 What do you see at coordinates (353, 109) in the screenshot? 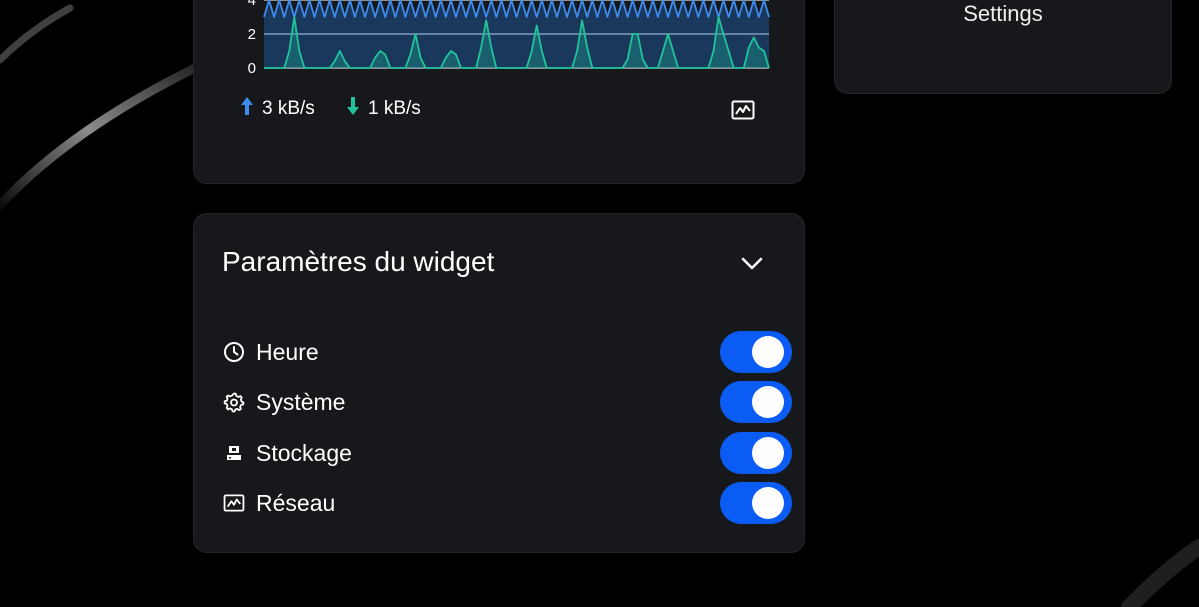
I see `arrow-down-icon` at bounding box center [353, 109].